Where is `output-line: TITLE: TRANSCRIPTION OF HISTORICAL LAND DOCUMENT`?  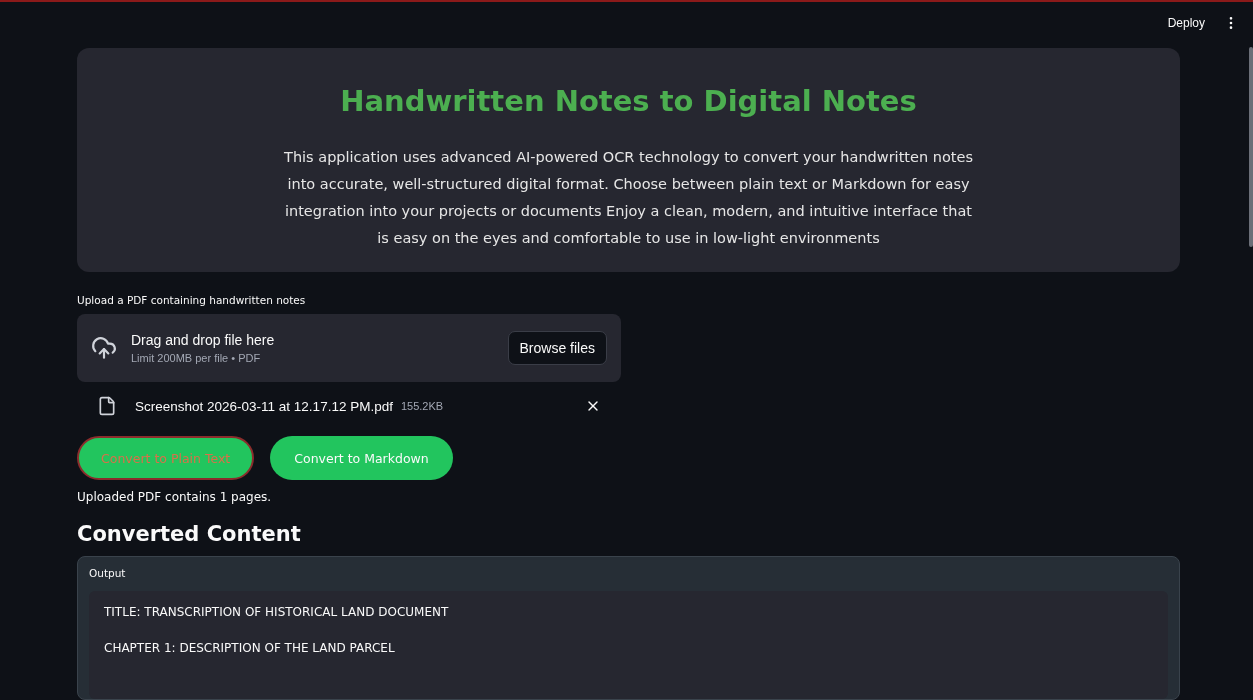 output-line: TITLE: TRANSCRIPTION OF HISTORICAL LAND DOCUMENT is located at coordinates (277, 612).